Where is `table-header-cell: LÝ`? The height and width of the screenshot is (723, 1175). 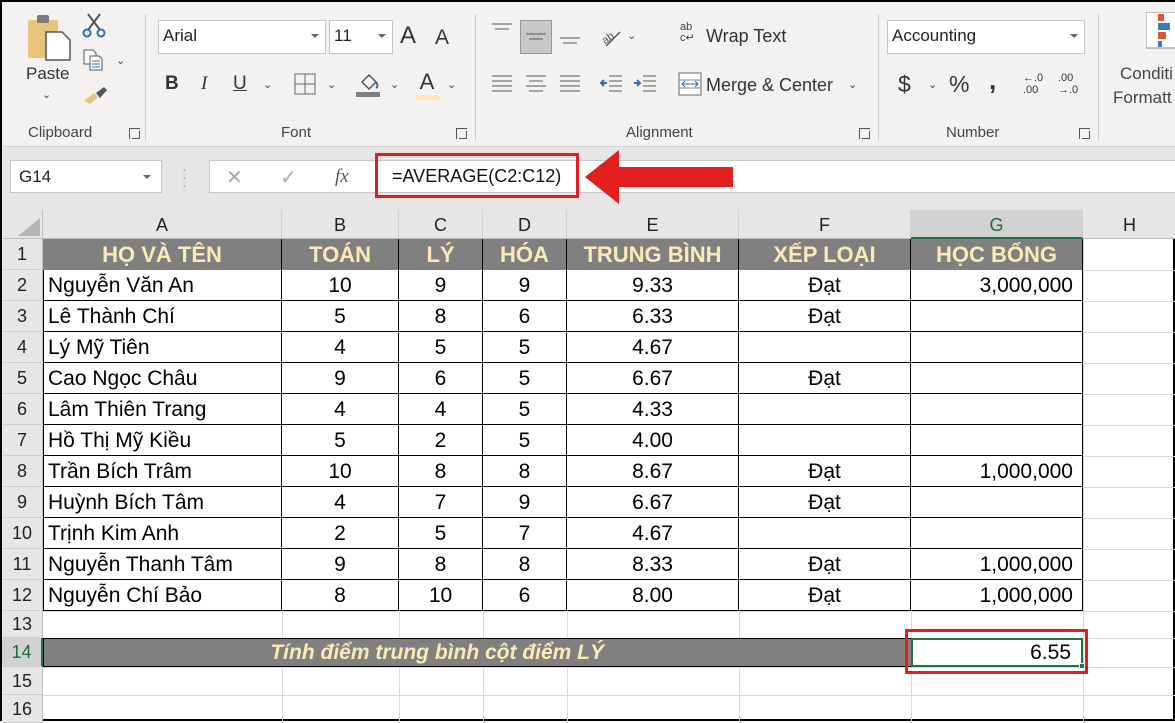
table-header-cell: LÝ is located at coordinates (441, 254).